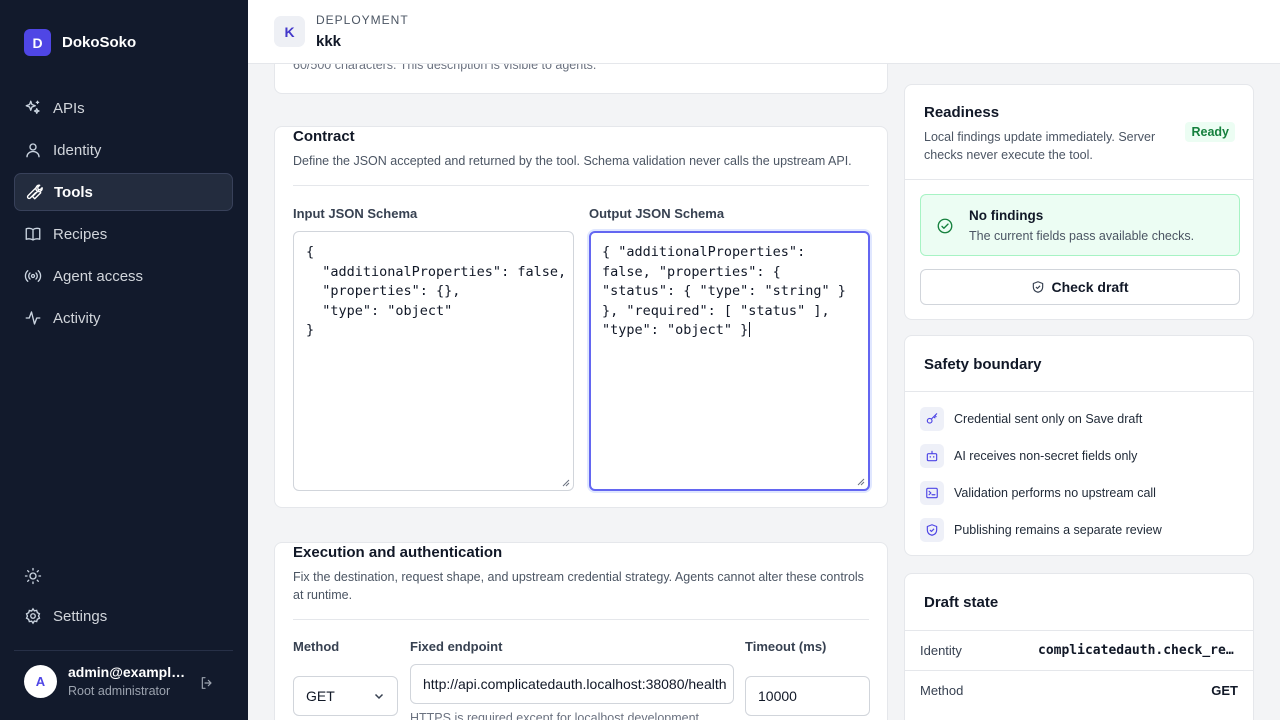 Image resolution: width=1280 pixels, height=720 pixels. I want to click on user-role: Root administrator, so click(119, 691).